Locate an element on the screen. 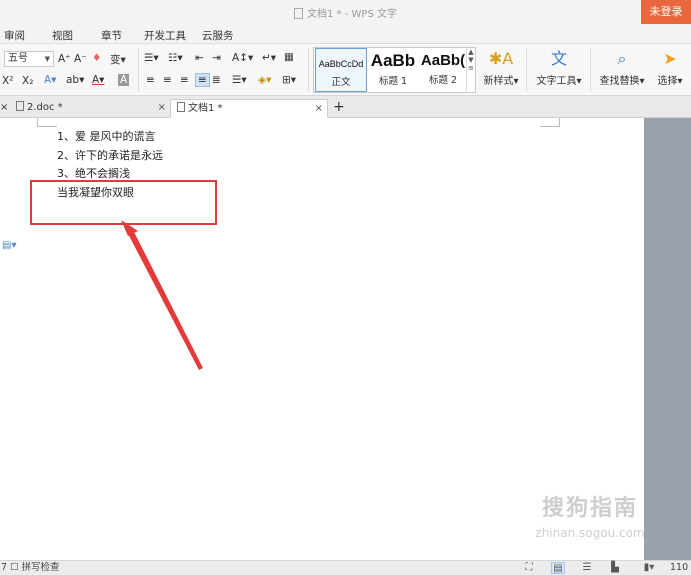 This screenshot has height=575, width=691. tab-label: 文档1 * is located at coordinates (205, 108).